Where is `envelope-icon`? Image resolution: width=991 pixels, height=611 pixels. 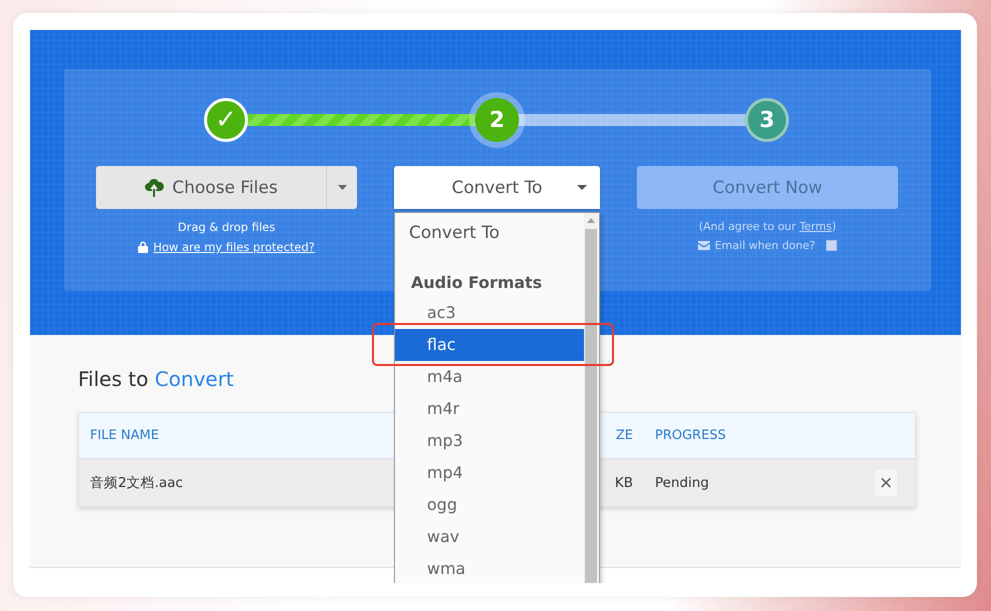
envelope-icon is located at coordinates (704, 245).